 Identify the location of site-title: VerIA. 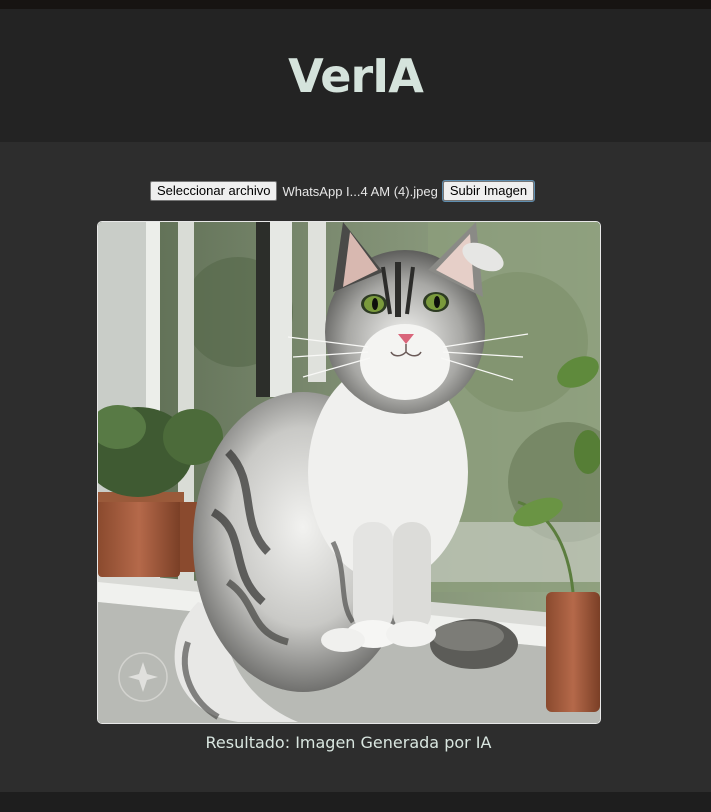
(356, 76).